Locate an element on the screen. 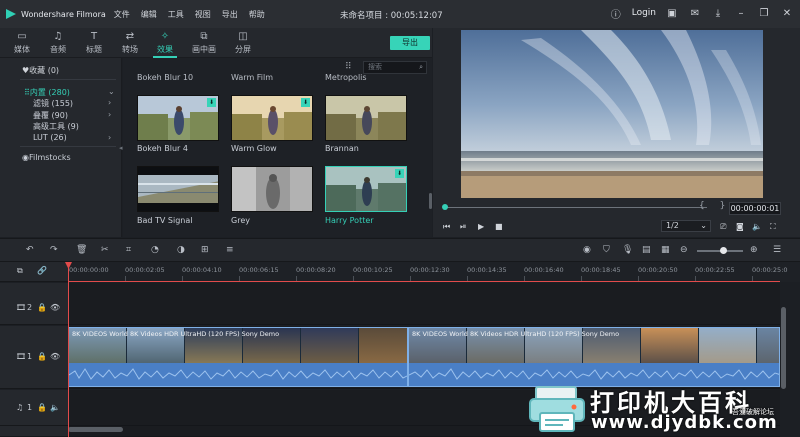 This screenshot has height=437, width=800. music-icon: ♫ is located at coordinates (58, 36).